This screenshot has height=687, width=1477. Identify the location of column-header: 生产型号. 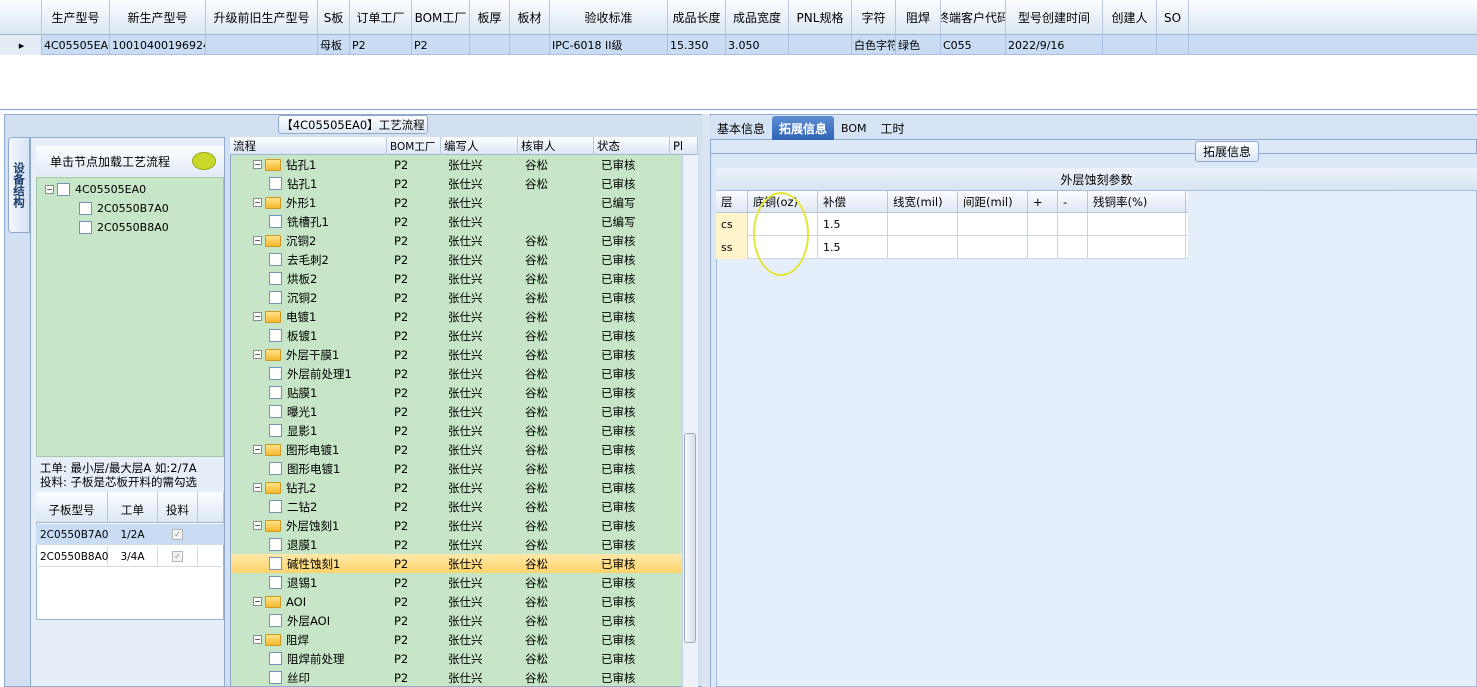
(76, 17).